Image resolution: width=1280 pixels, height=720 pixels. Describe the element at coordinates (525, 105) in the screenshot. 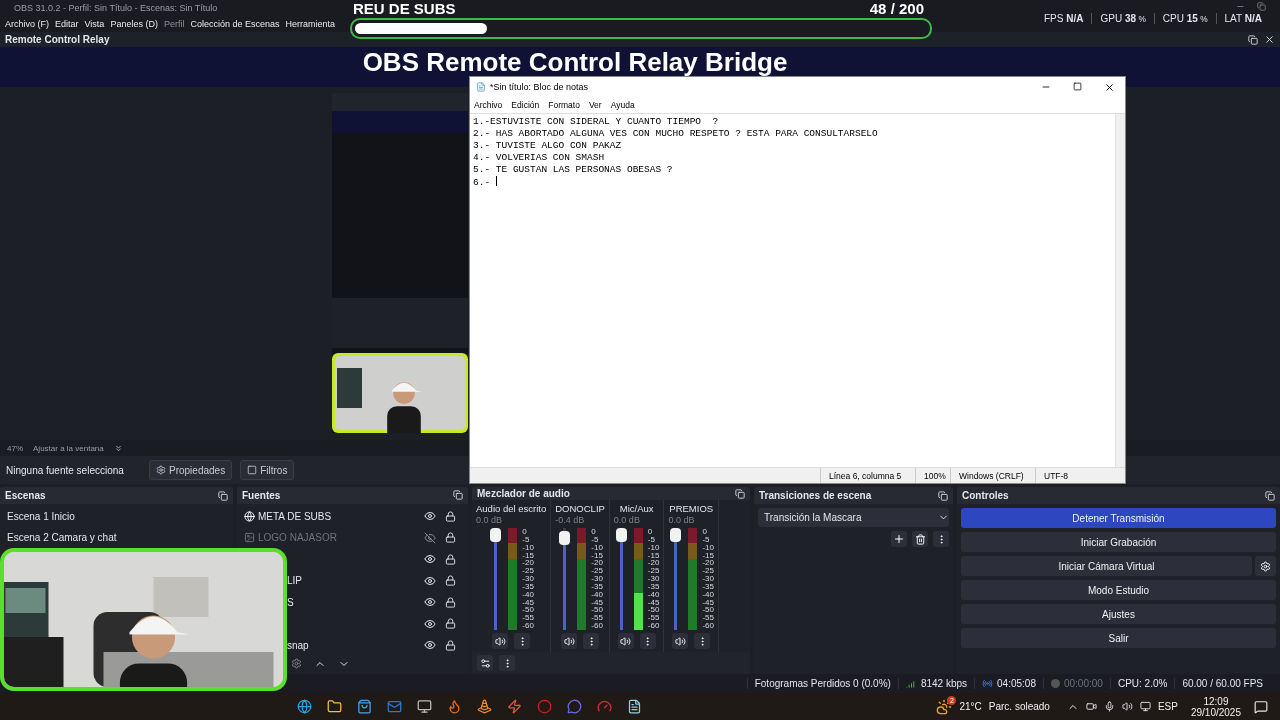

I see `menu-item: Edición` at that location.